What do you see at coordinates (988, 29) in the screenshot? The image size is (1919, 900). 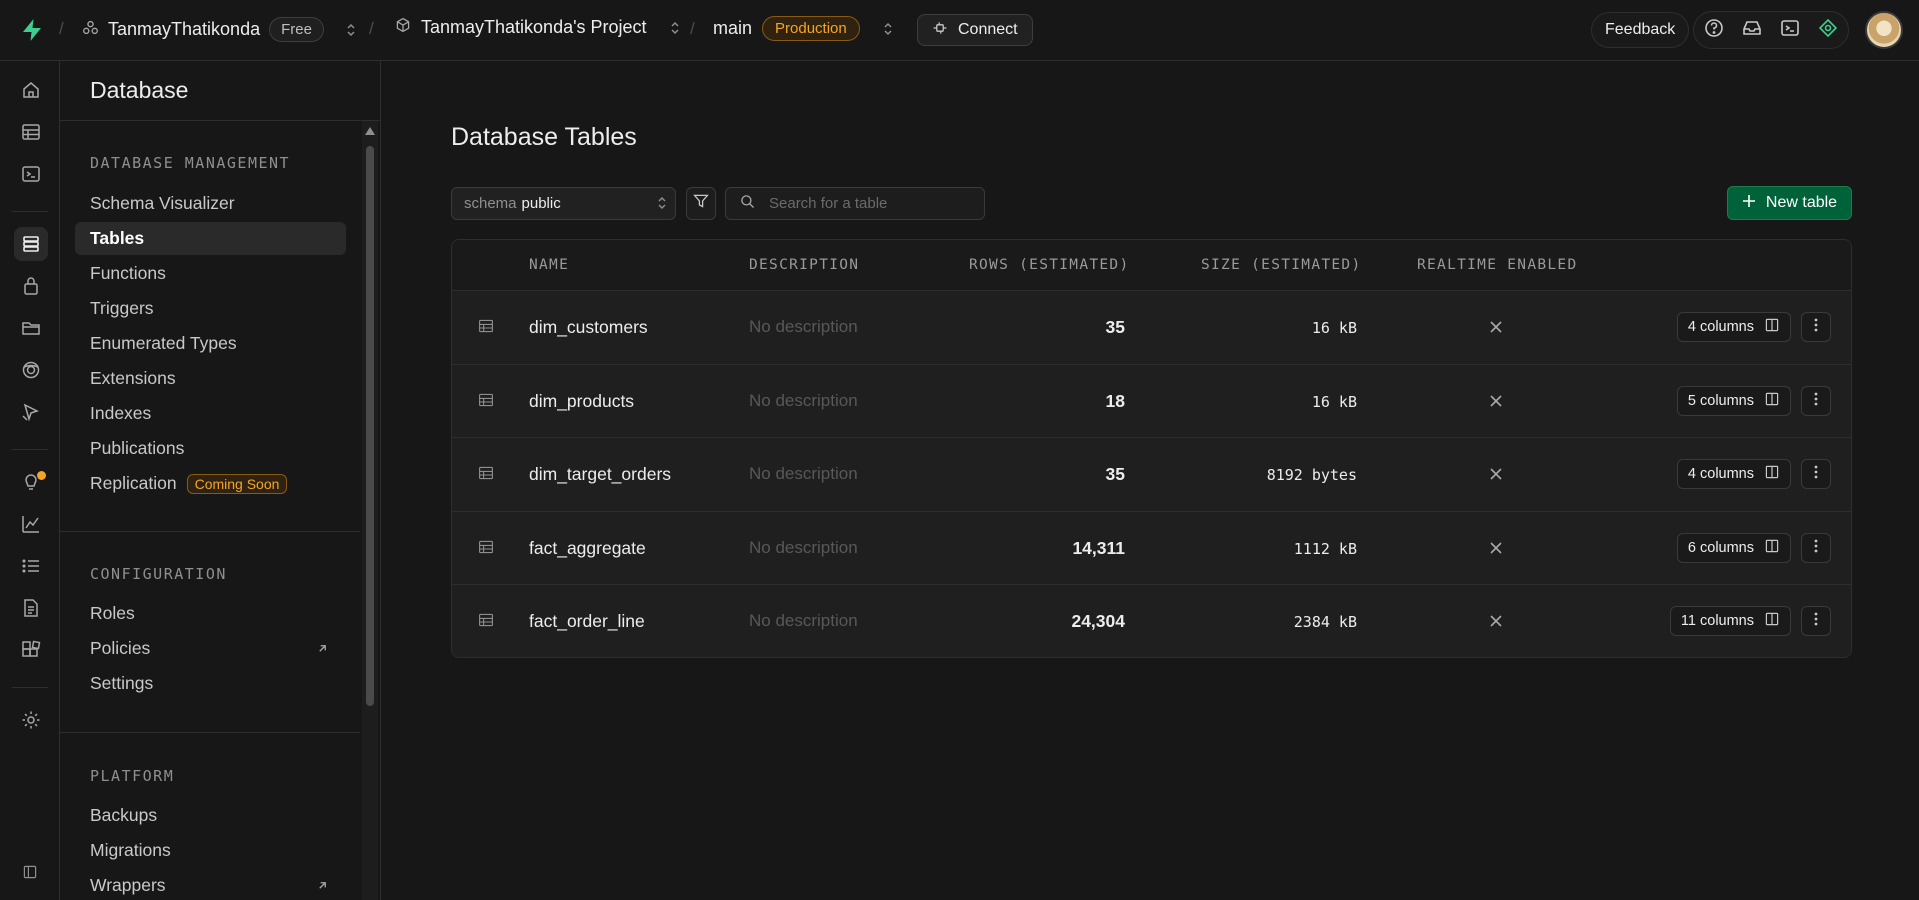 I see `connect-label: Connect` at bounding box center [988, 29].